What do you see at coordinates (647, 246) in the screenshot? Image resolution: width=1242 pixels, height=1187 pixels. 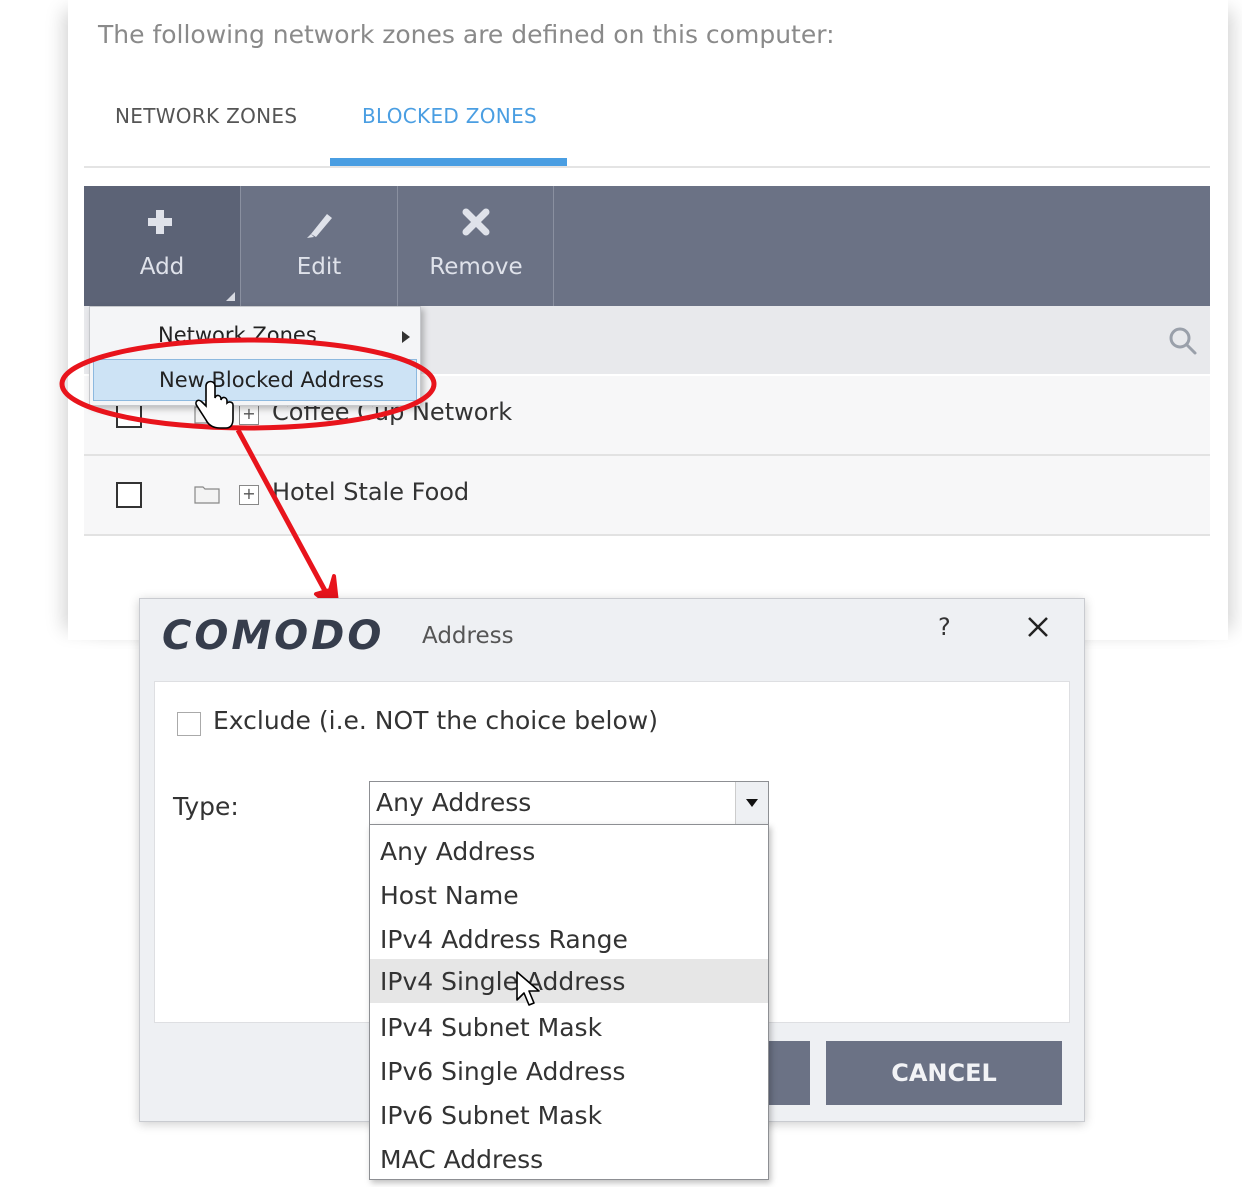 I see `toolbar: Add Edit Remove` at bounding box center [647, 246].